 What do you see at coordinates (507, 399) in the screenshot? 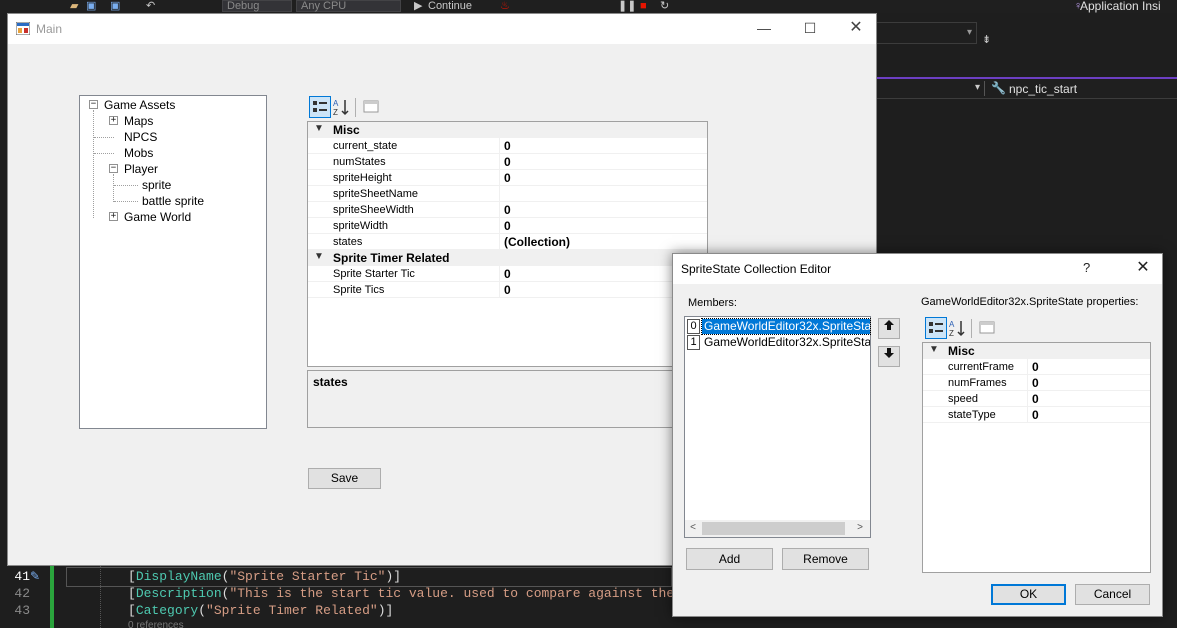
I see `description-pane: states` at bounding box center [507, 399].